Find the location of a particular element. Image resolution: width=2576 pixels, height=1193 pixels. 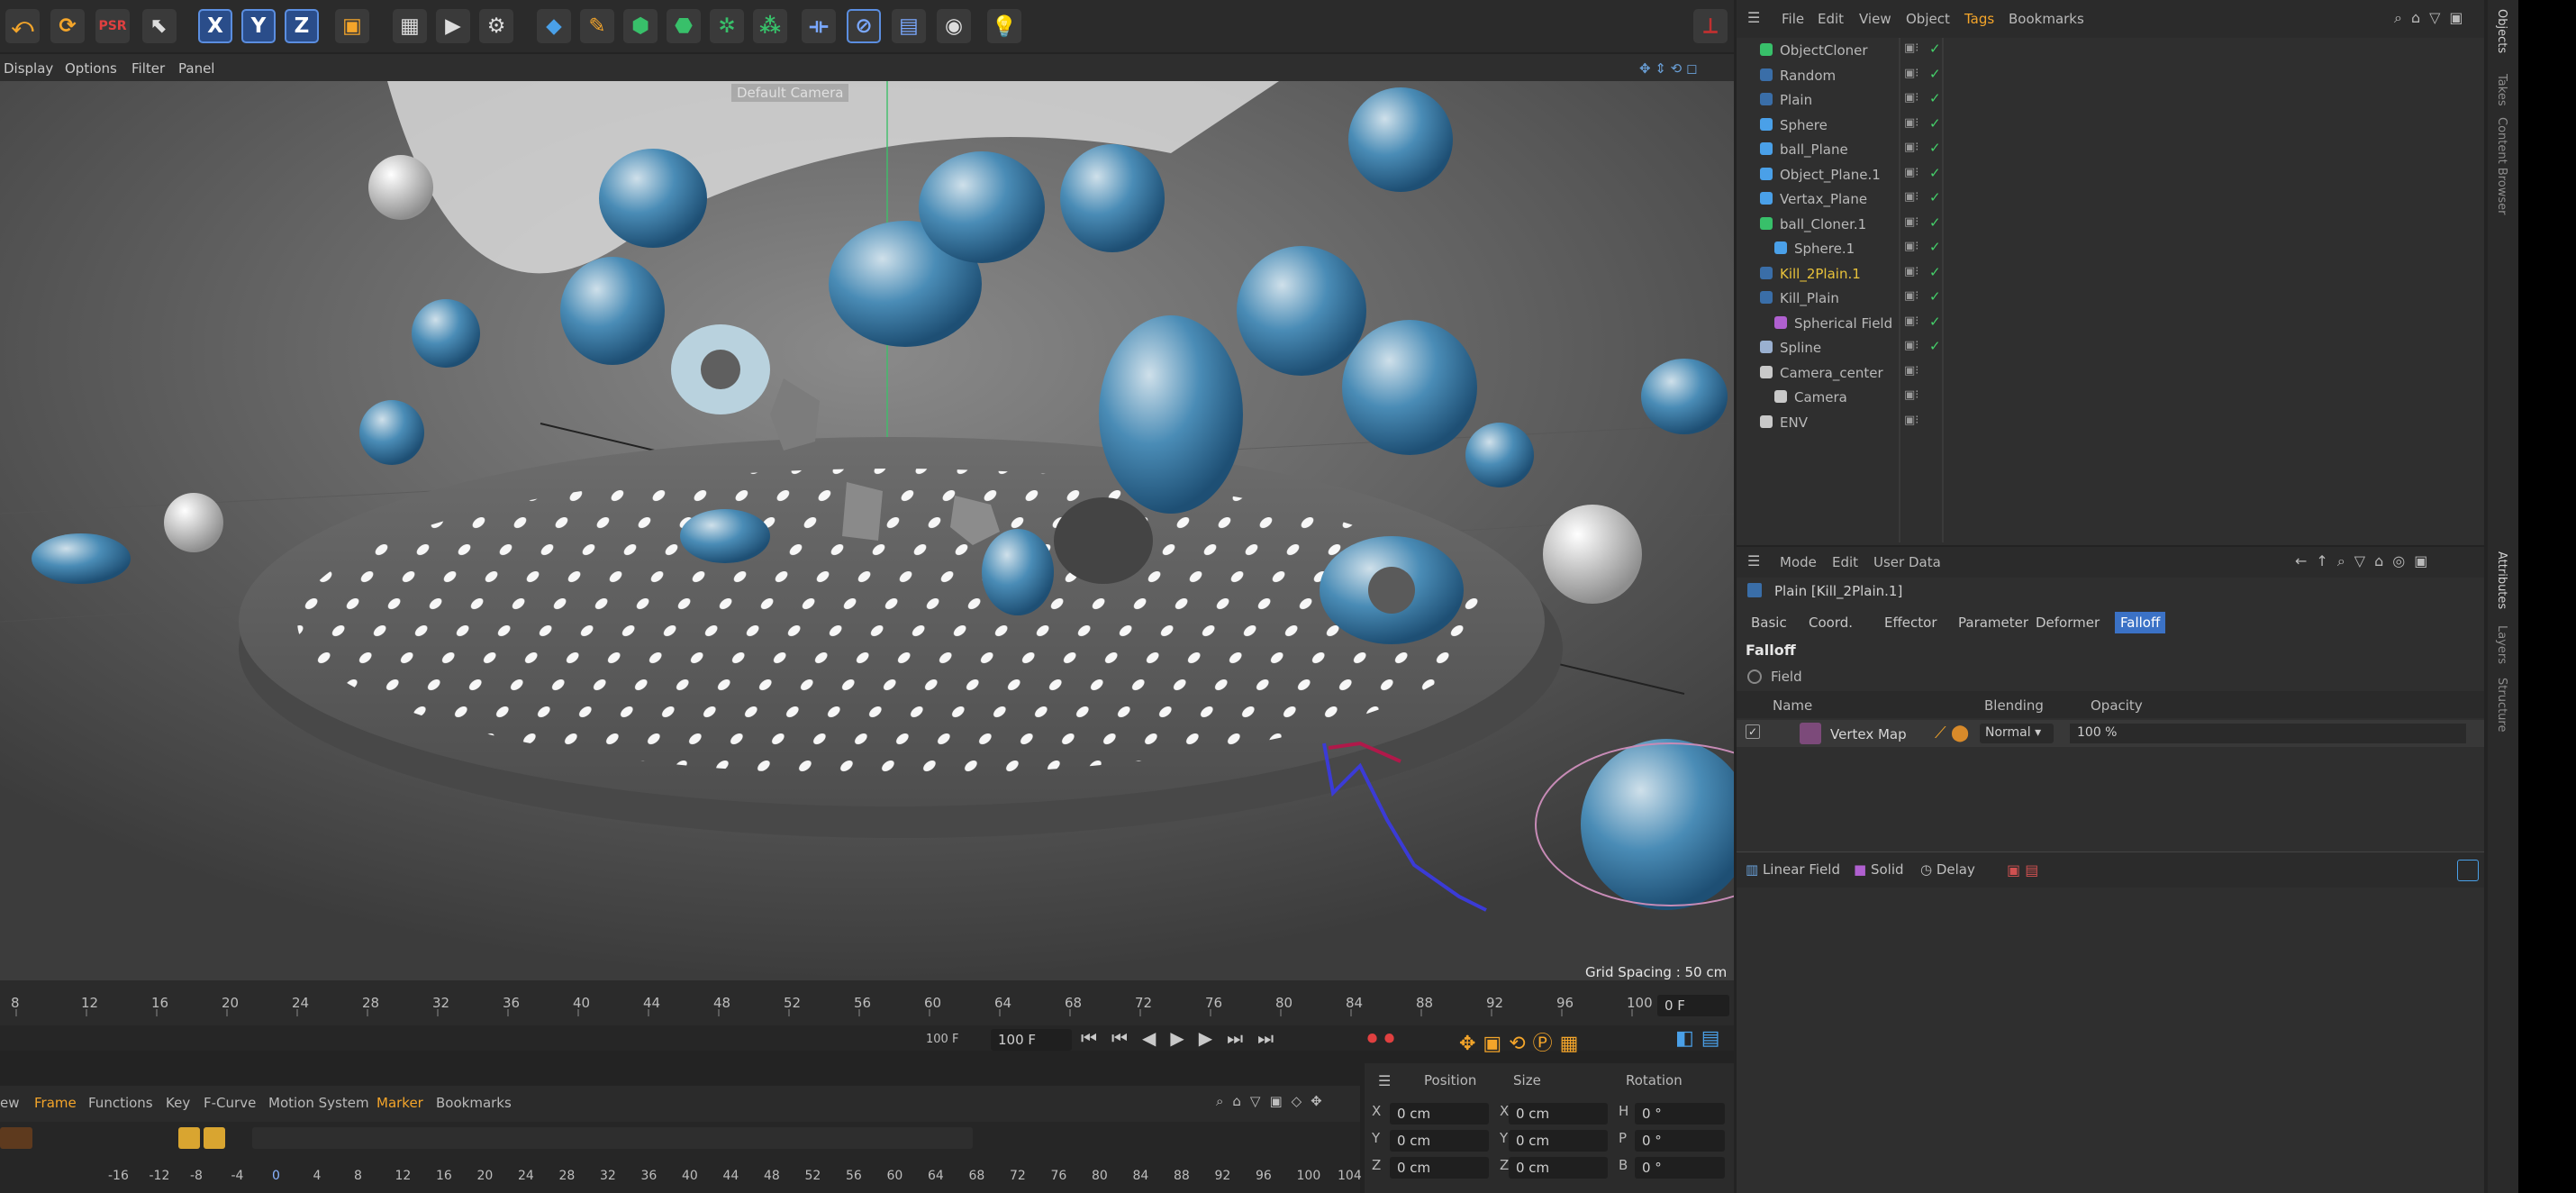

field-layer-row: ✓ Vertex Map ⟋ ⬤ Normal ▾ 100 % is located at coordinates (2110, 733).